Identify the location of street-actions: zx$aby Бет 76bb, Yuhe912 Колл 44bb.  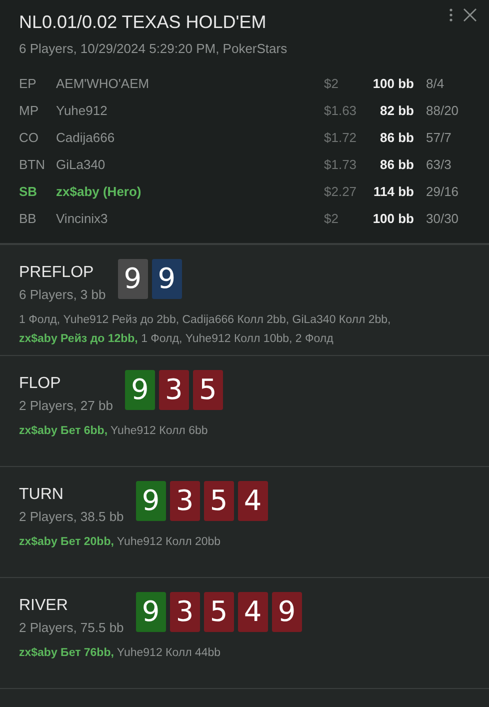
(120, 653).